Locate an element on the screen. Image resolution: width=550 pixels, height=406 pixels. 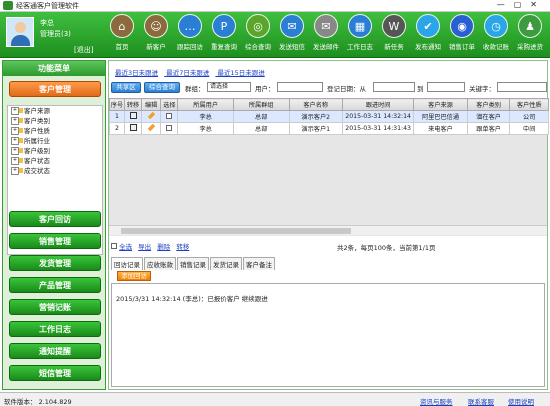
tree-item: 客户来源 is located at coordinates (55, 111).